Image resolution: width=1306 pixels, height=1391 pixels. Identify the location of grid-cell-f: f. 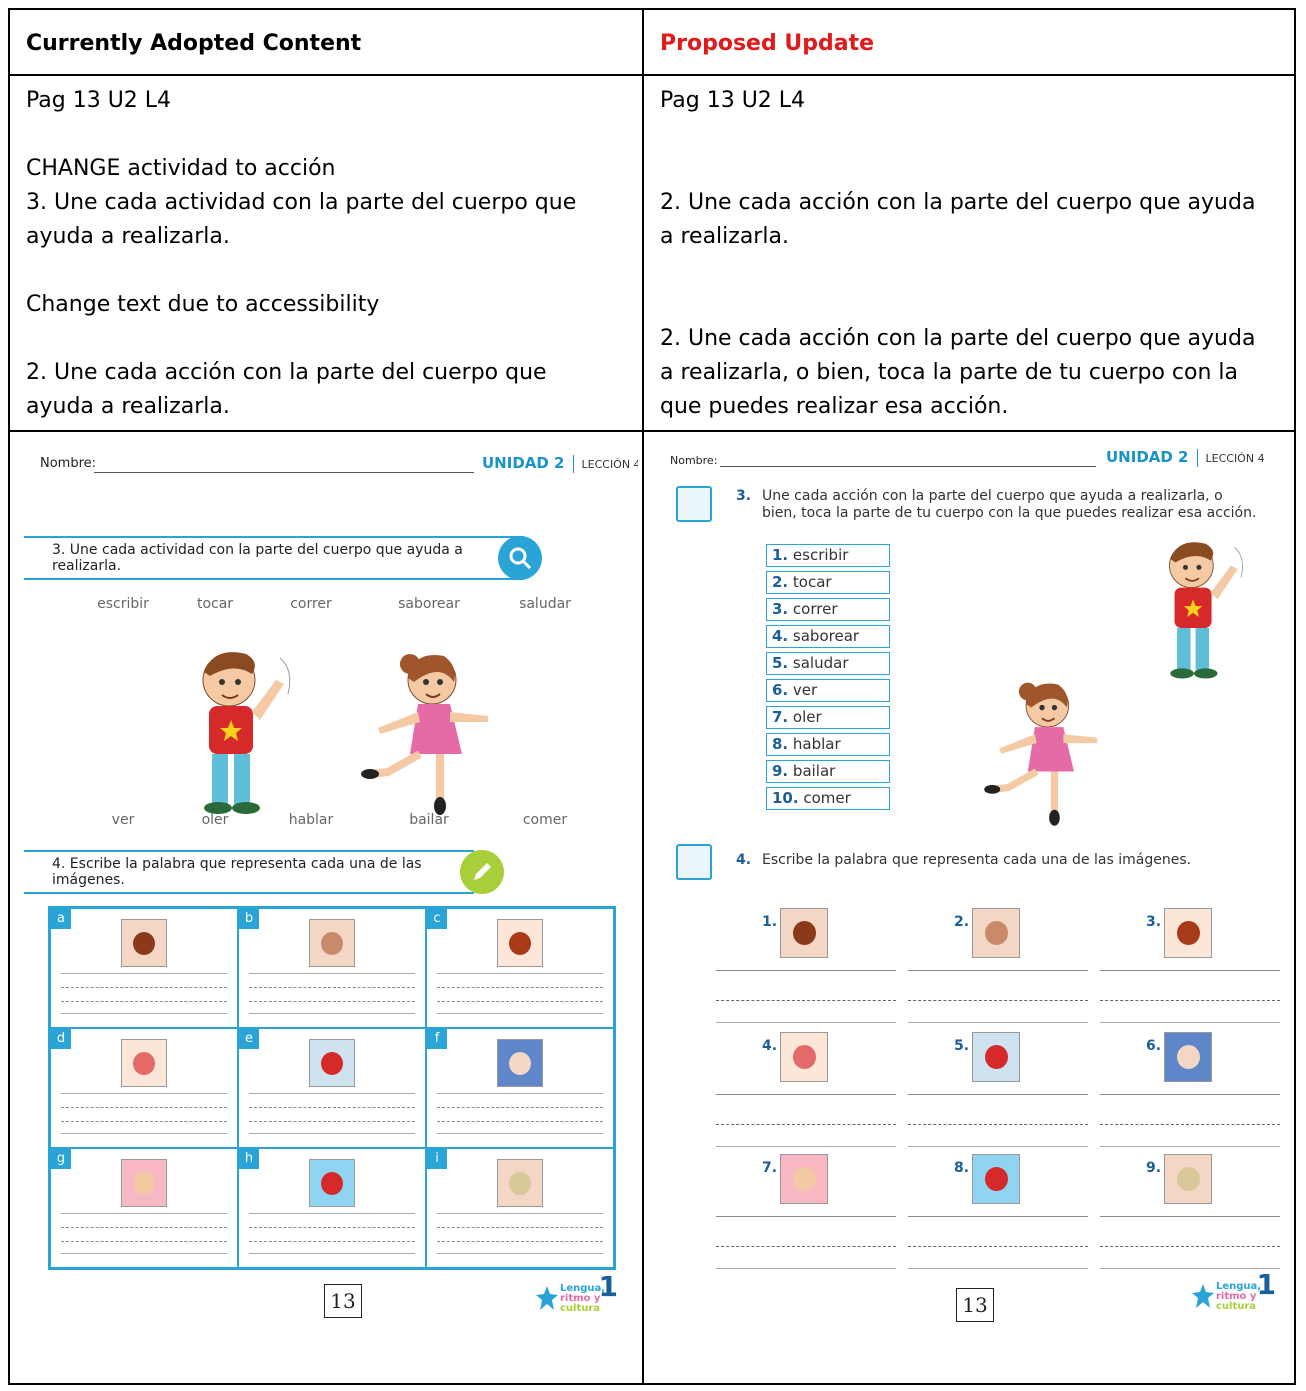
(520, 1088).